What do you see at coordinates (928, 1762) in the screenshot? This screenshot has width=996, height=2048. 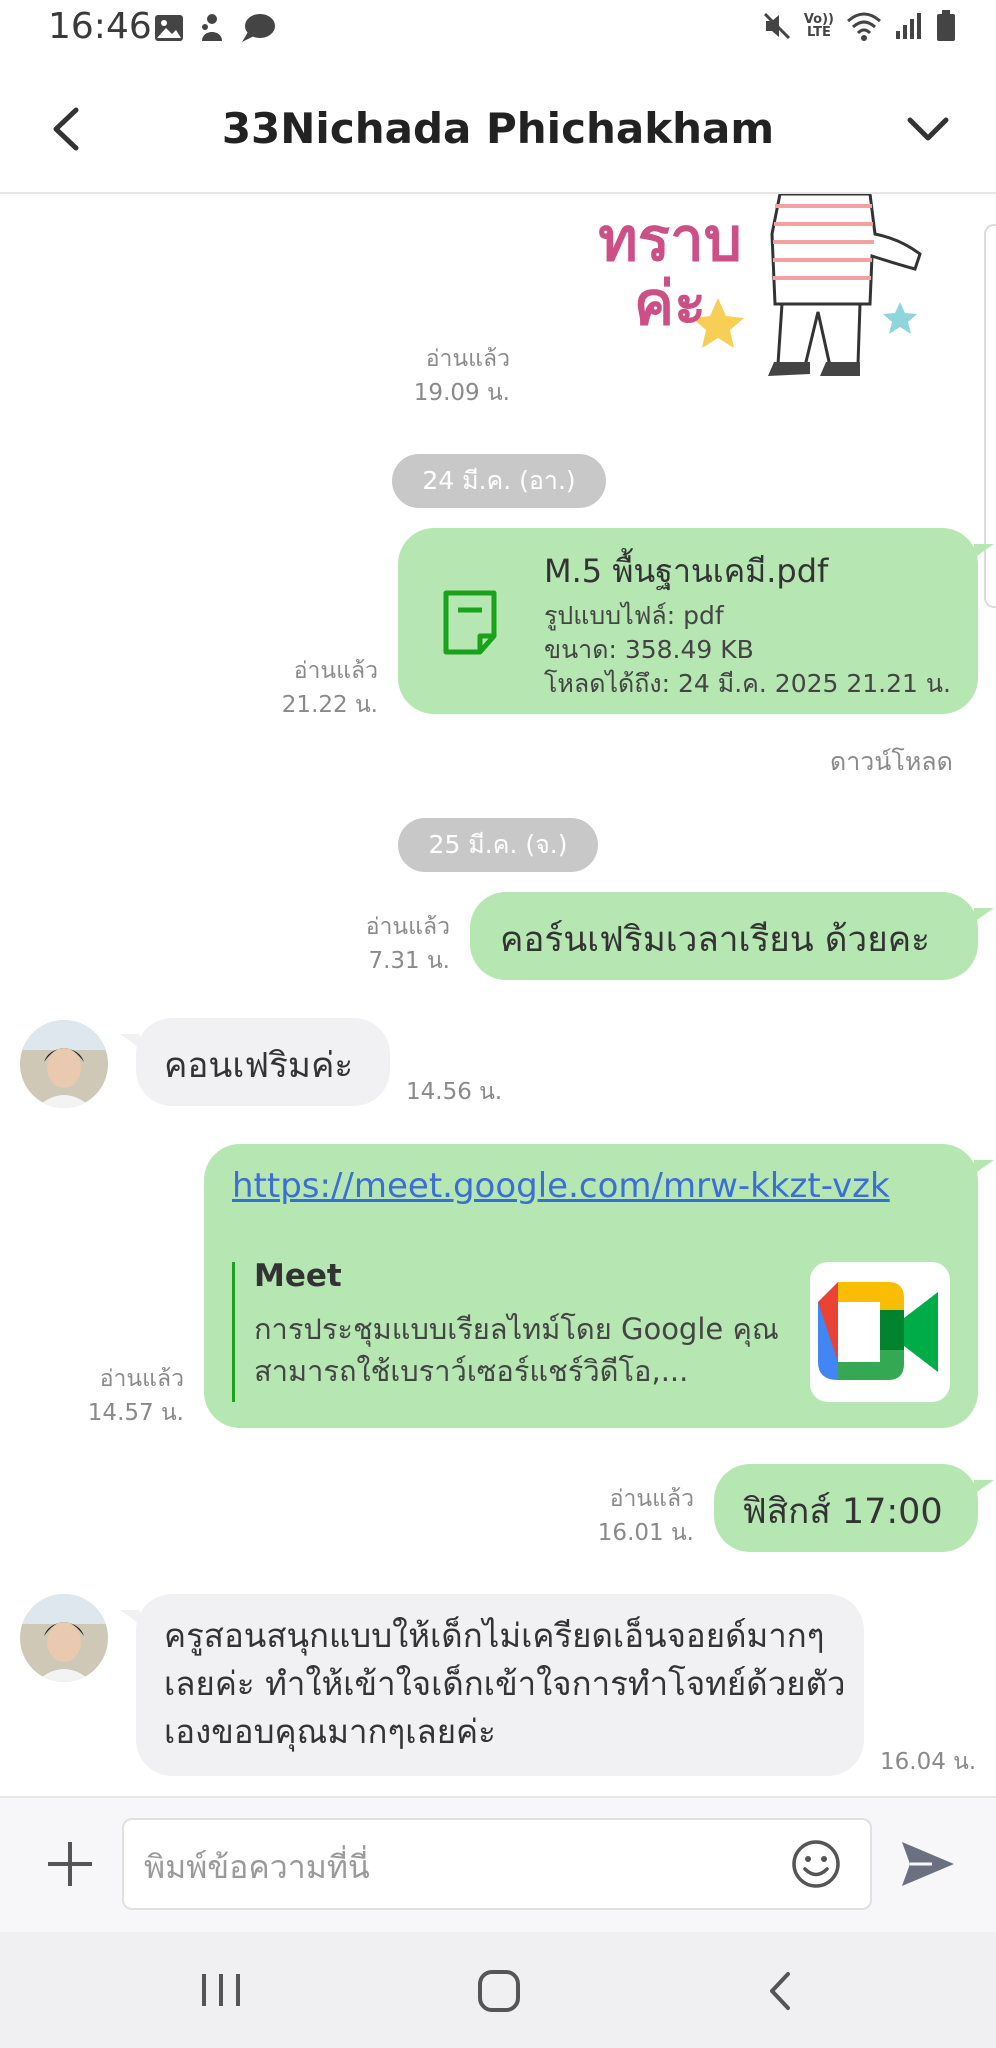 I see `message-time: 16.04 น.` at bounding box center [928, 1762].